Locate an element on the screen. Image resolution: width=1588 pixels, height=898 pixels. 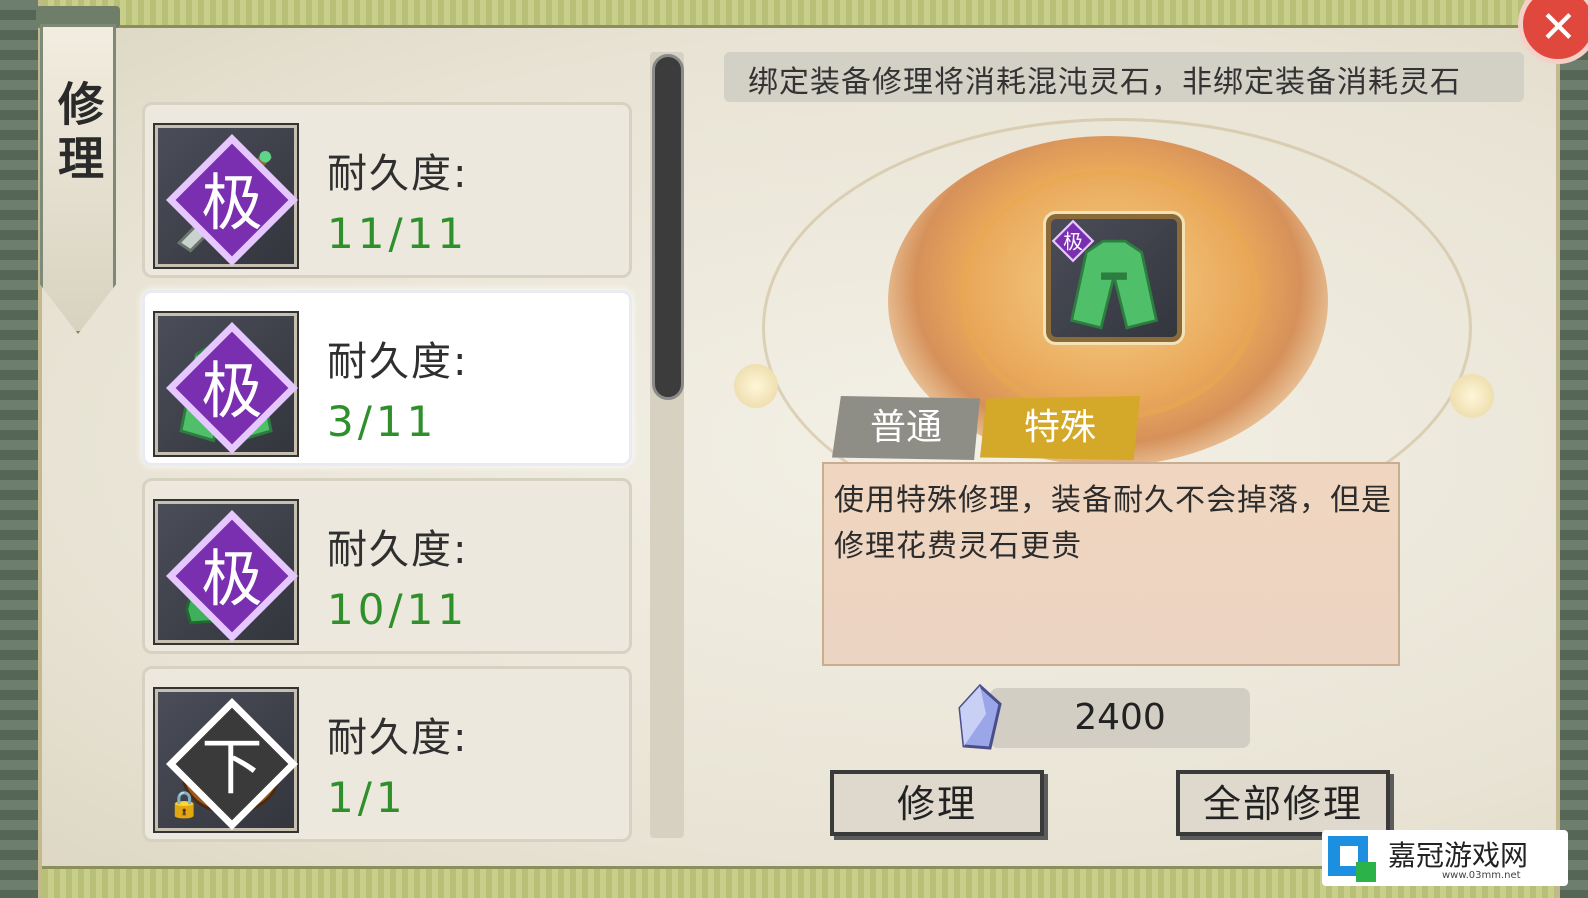
sword-icon: 极 is located at coordinates (226, 196).